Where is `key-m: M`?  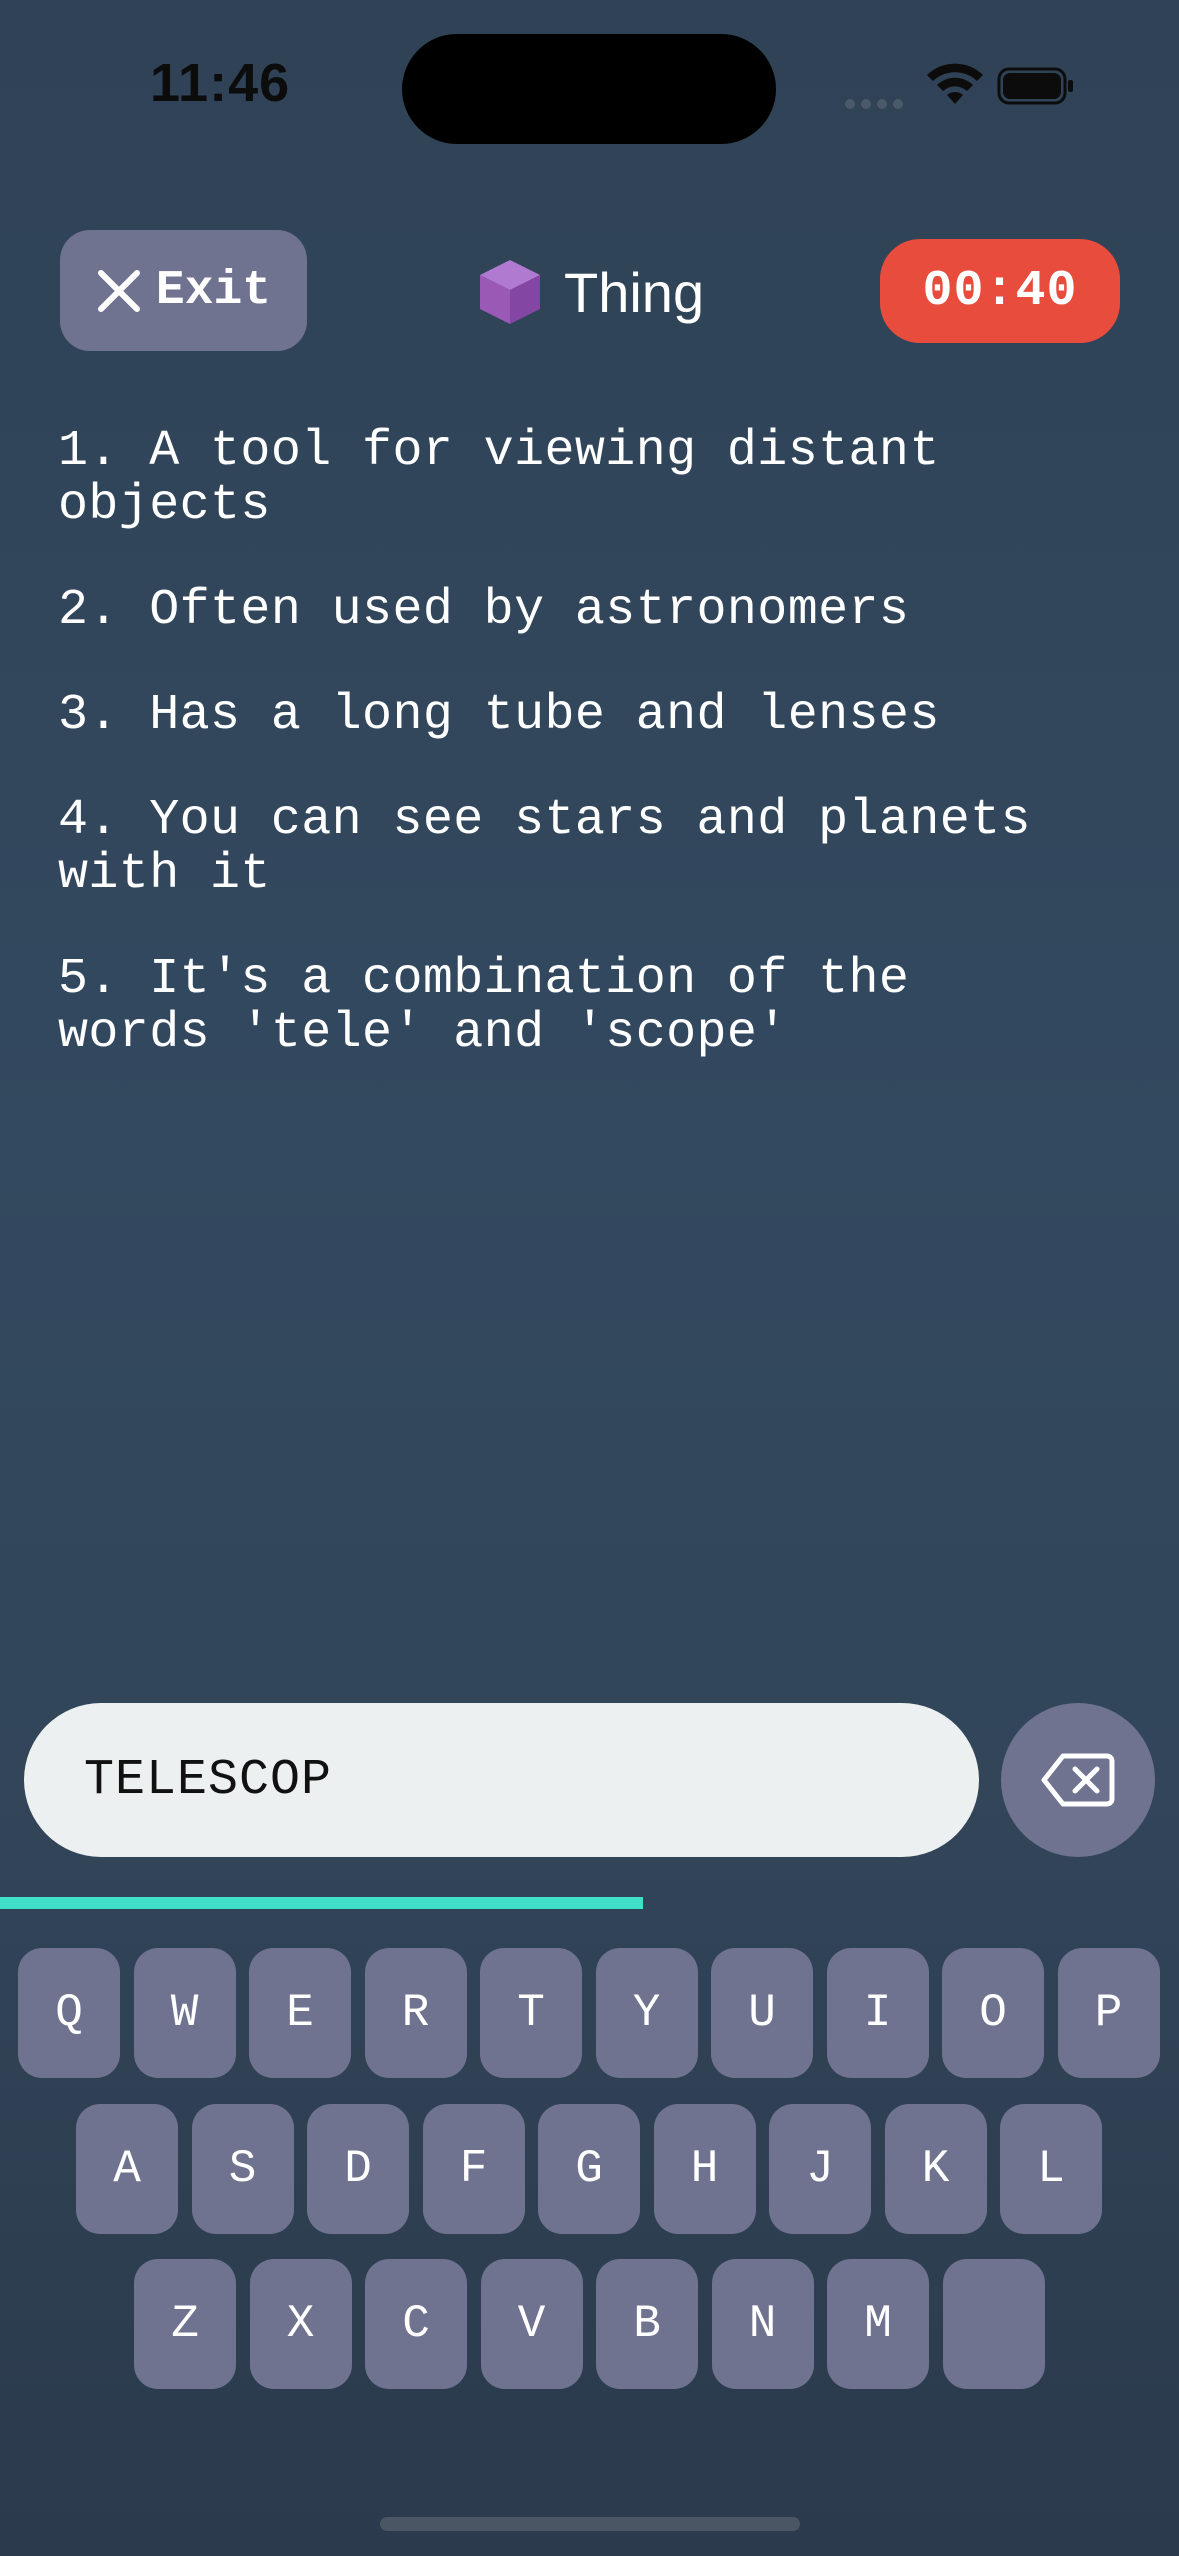
key-m: M is located at coordinates (878, 2324).